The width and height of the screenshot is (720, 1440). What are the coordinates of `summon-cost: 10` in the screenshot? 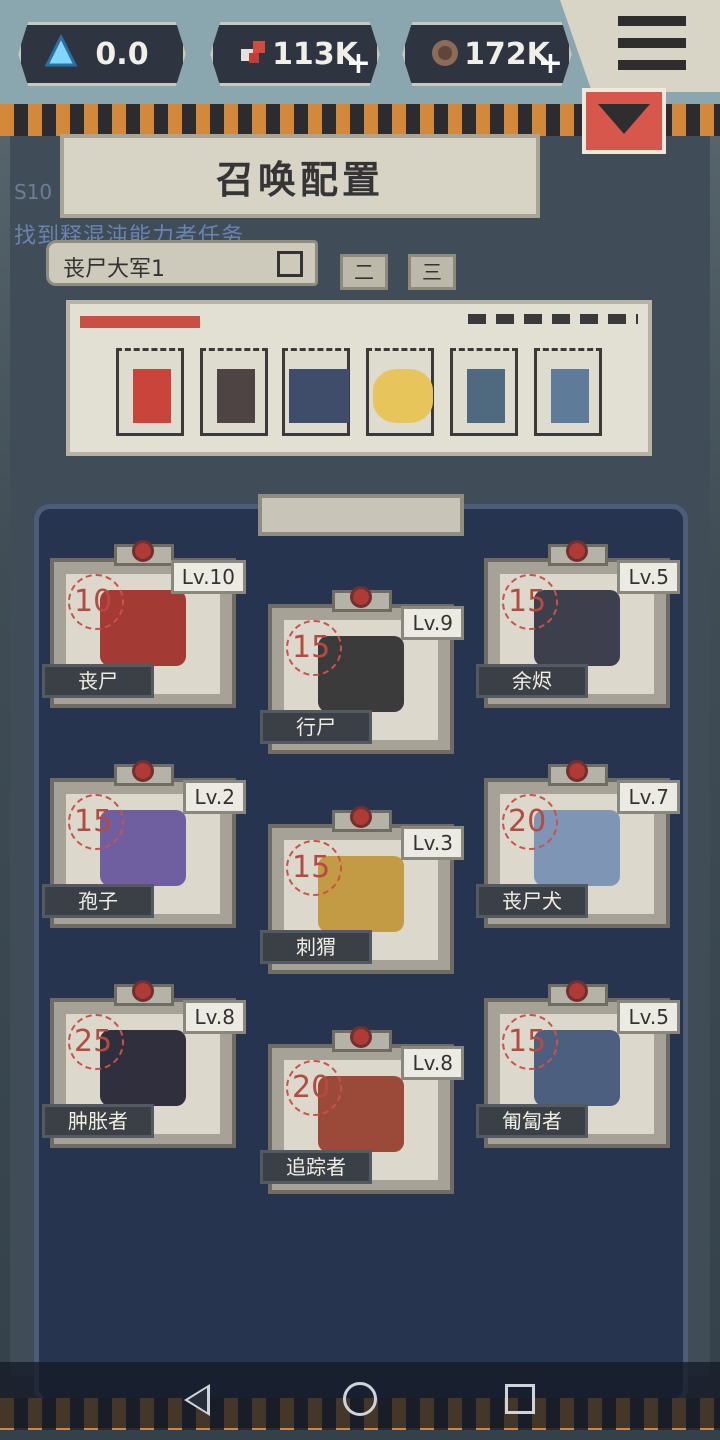 It's located at (96, 602).